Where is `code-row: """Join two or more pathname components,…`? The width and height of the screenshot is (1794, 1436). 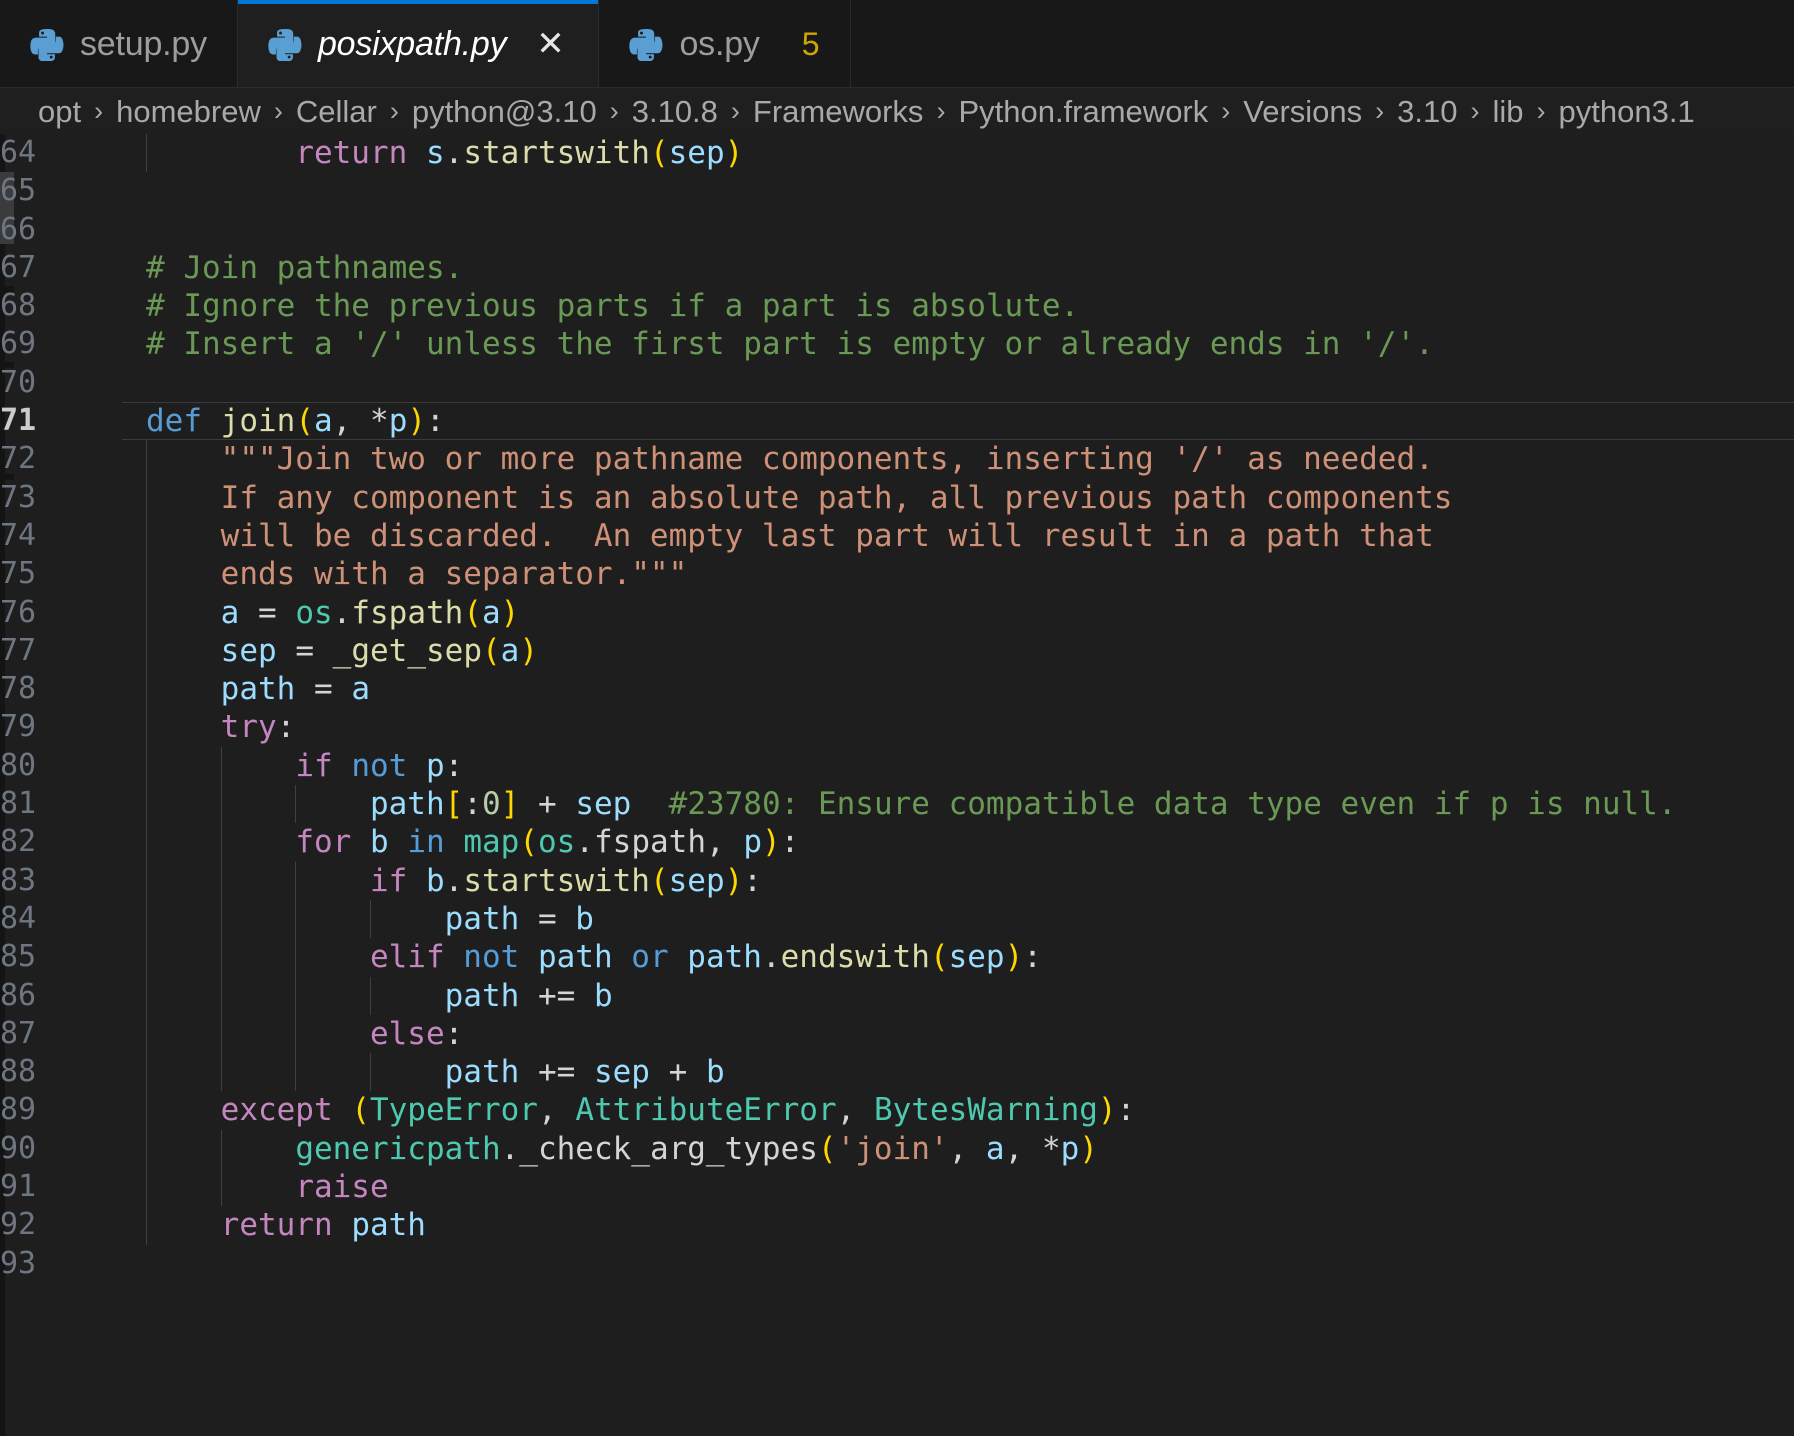 code-row: """Join two or more pathname components,… is located at coordinates (958, 459).